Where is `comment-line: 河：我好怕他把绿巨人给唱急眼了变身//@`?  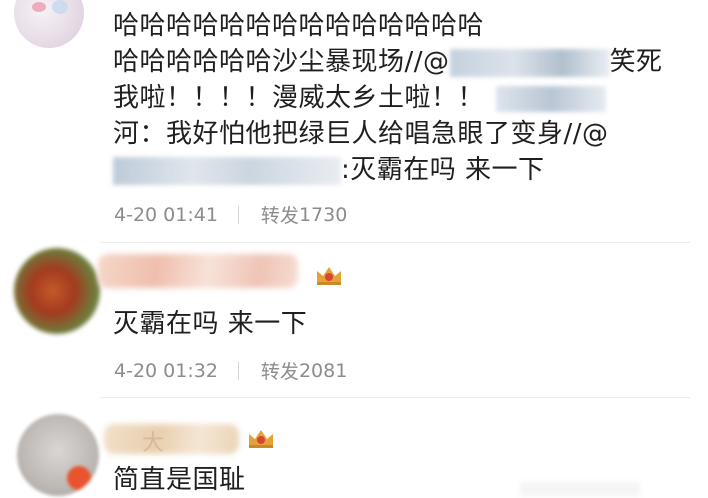
comment-line: 河：我好怕他把绿巨人给唱急眼了变身//@ is located at coordinates (361, 134).